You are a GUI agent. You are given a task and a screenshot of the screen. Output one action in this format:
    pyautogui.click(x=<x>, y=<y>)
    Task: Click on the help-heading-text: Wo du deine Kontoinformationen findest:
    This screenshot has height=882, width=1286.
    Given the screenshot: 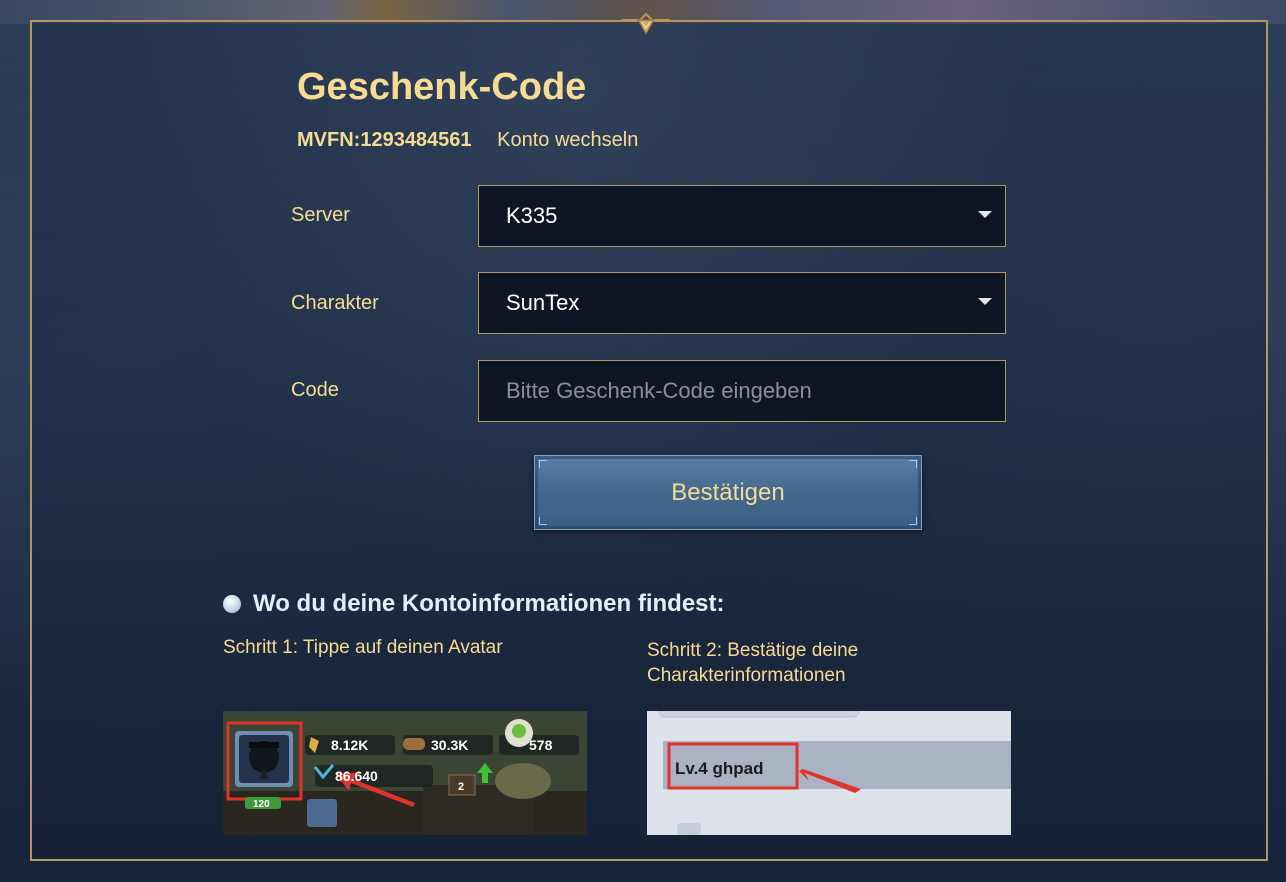 What is the action you would take?
    pyautogui.click(x=489, y=603)
    